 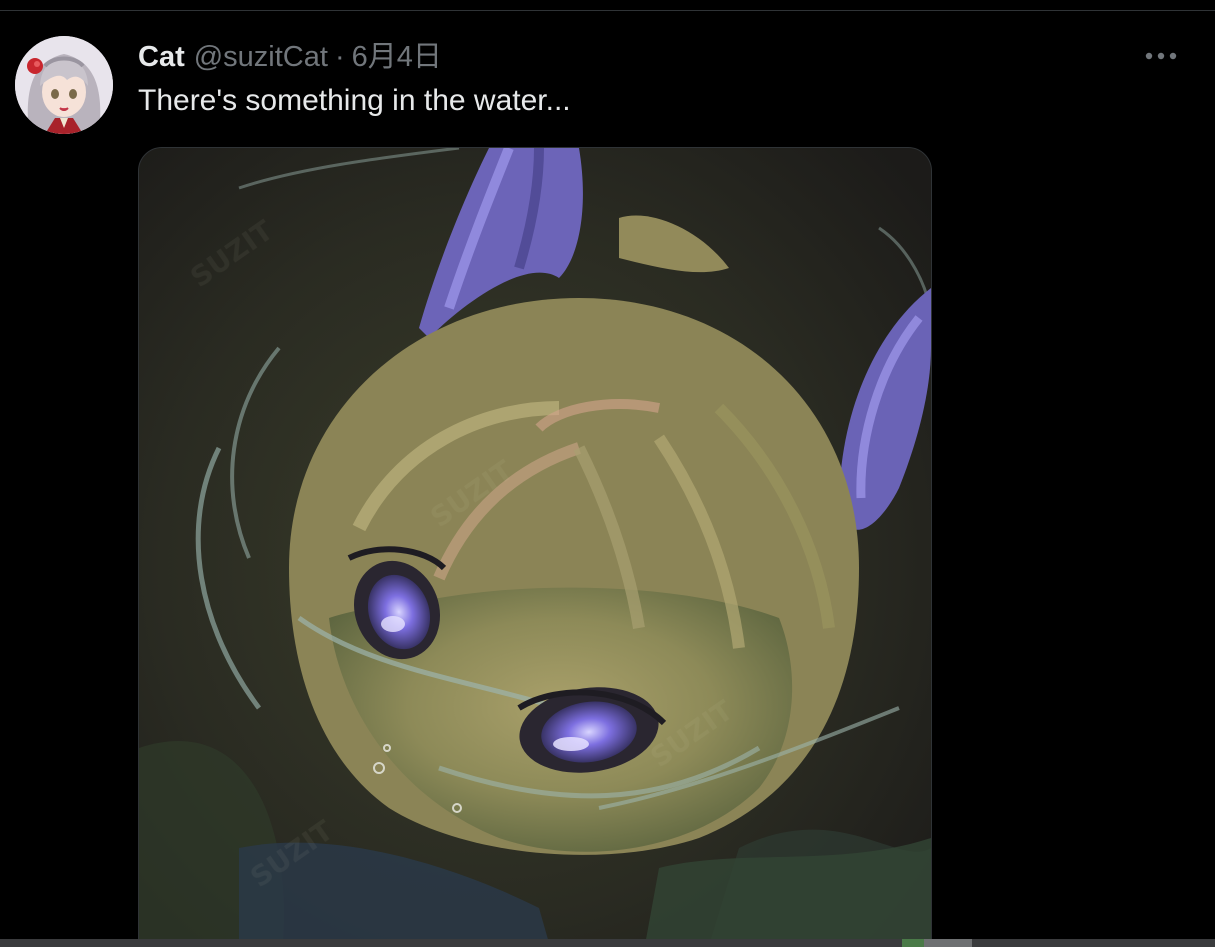 What do you see at coordinates (948, 943) in the screenshot?
I see `scrollbar-thumb-edge` at bounding box center [948, 943].